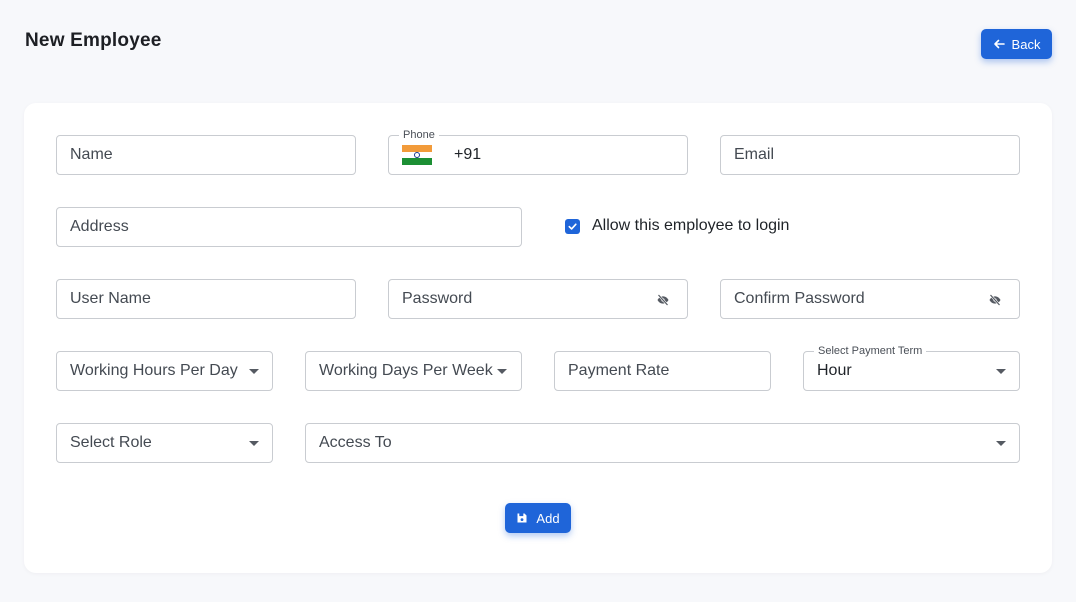  What do you see at coordinates (870, 351) in the screenshot?
I see `payment-term-label: Select Payment Term` at bounding box center [870, 351].